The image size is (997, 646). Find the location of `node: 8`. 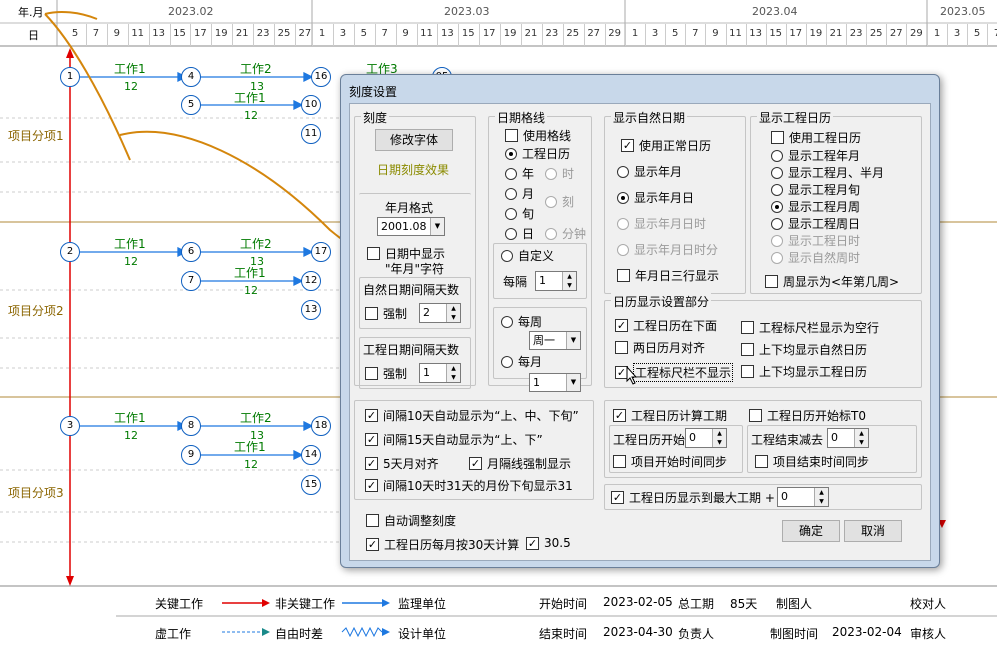

node: 8 is located at coordinates (191, 426).